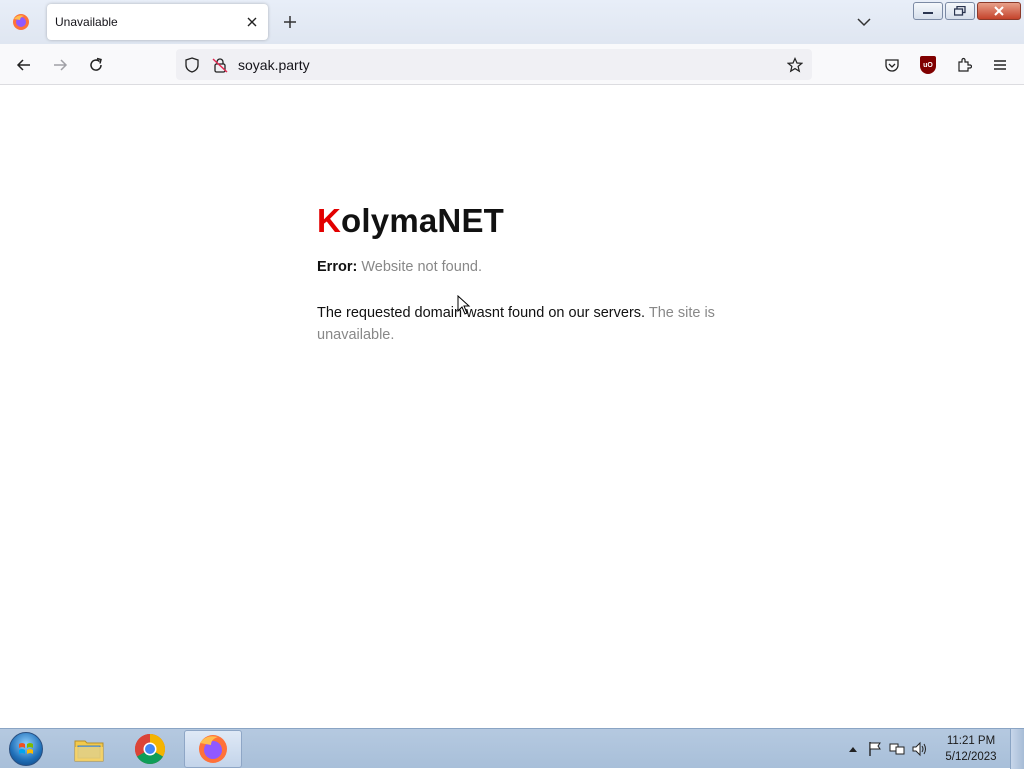 This screenshot has height=769, width=1024. I want to click on app-menu-button, so click(1000, 65).